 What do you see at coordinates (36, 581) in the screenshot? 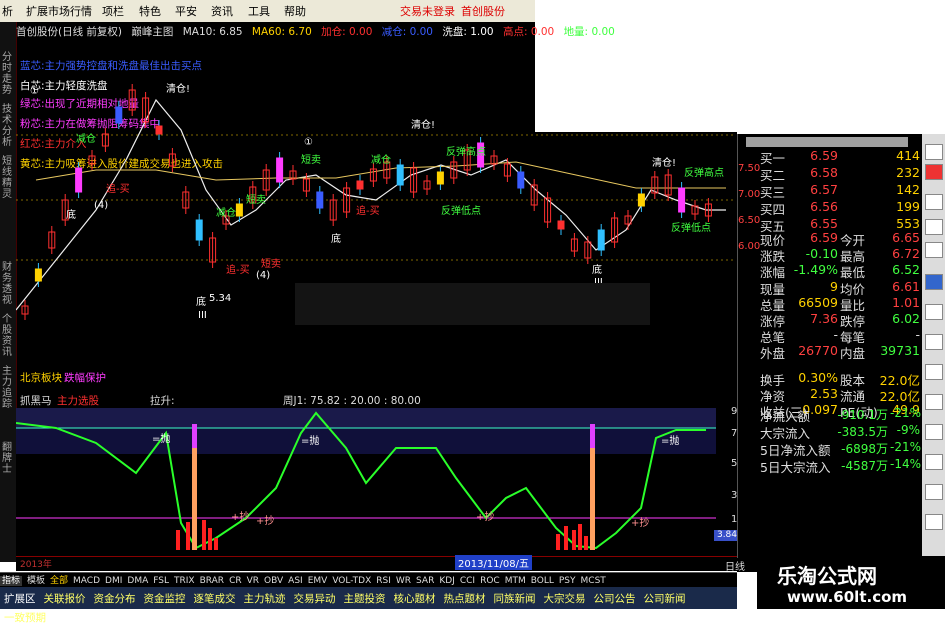
I see `indicator-tab: 模板` at bounding box center [36, 581].